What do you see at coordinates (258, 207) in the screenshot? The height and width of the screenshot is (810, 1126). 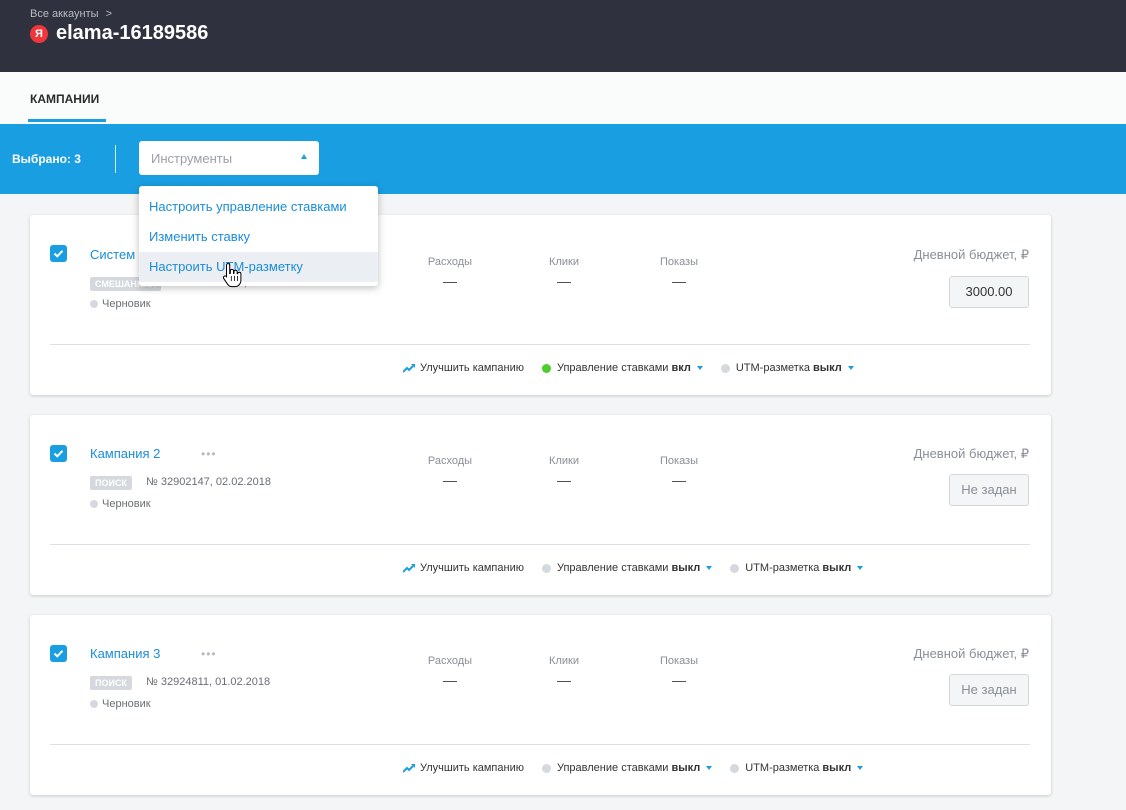 I see `menu-item-bid-management: Настроить управление ставками` at bounding box center [258, 207].